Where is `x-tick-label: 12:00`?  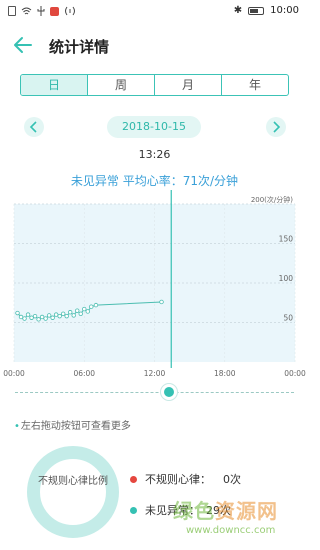
x-tick-label: 12:00 is located at coordinates (155, 373).